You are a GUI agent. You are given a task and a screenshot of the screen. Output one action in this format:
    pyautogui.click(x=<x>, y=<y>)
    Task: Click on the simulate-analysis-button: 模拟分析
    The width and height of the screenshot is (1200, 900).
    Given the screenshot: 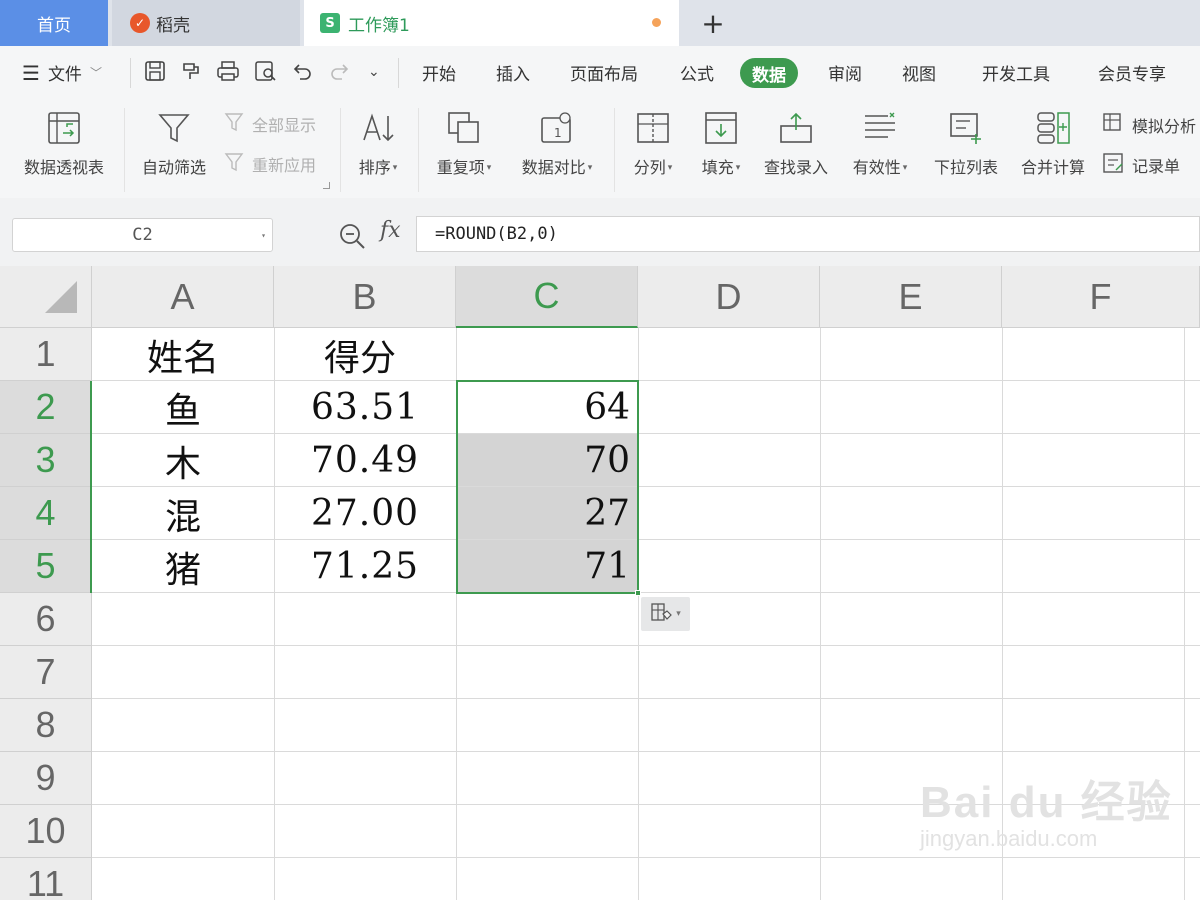 What is the action you would take?
    pyautogui.click(x=1149, y=125)
    